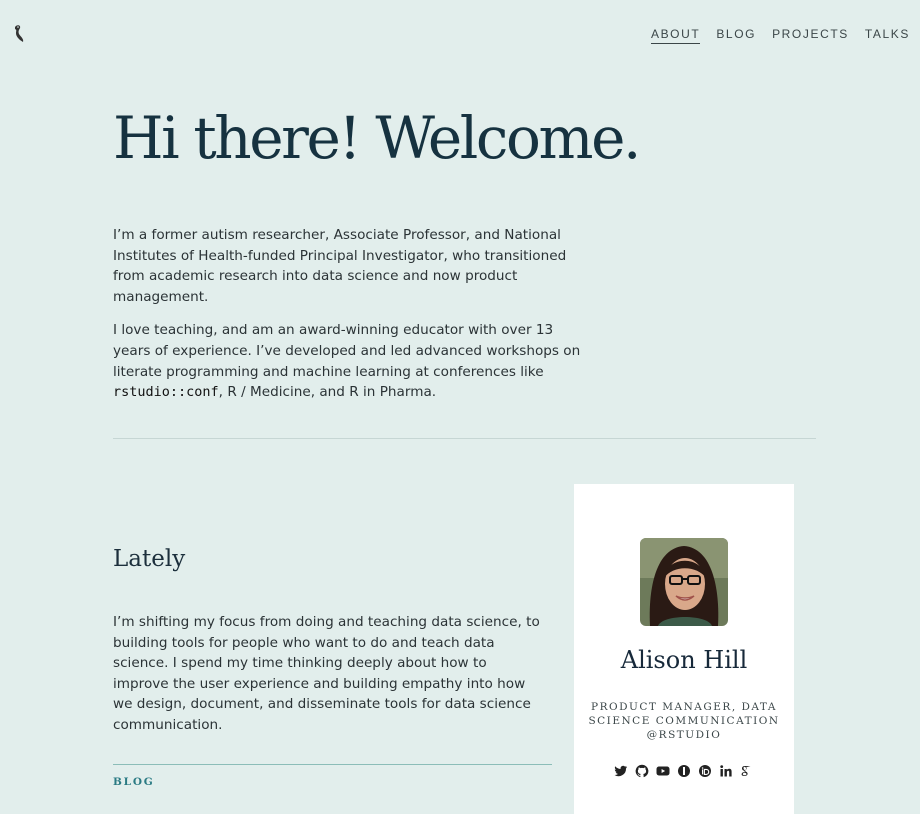 Image resolution: width=920 pixels, height=814 pixels. What do you see at coordinates (705, 771) in the screenshot?
I see `orcid-icon` at bounding box center [705, 771].